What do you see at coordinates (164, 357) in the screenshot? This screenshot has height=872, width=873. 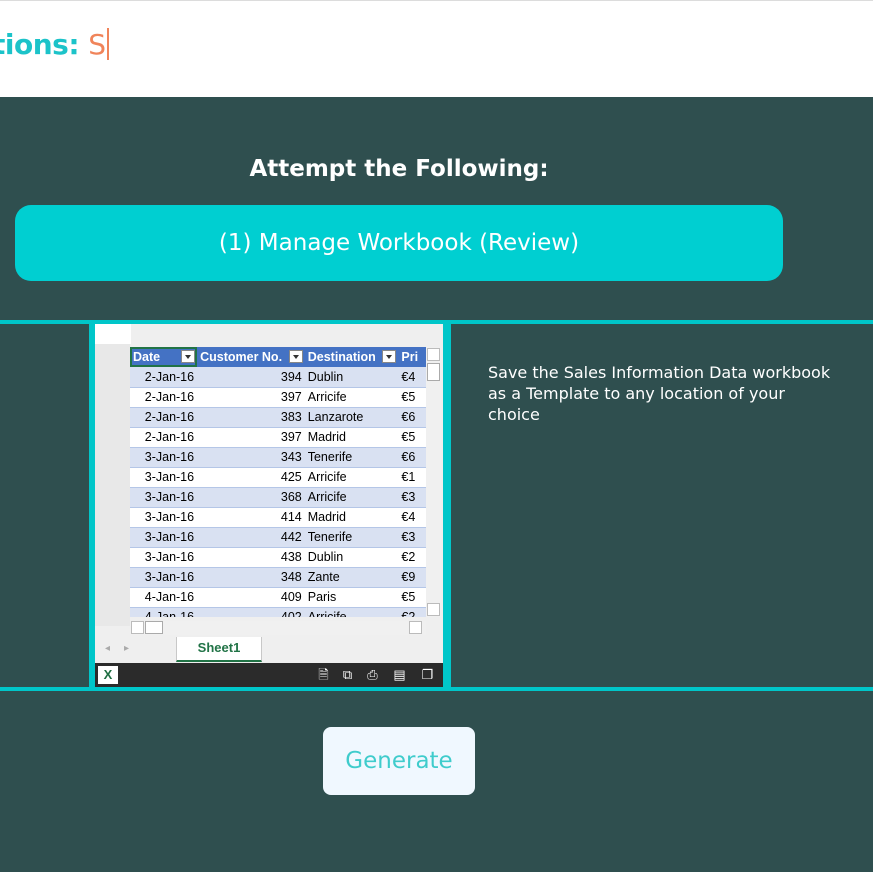 I see `column-header-date: Date` at bounding box center [164, 357].